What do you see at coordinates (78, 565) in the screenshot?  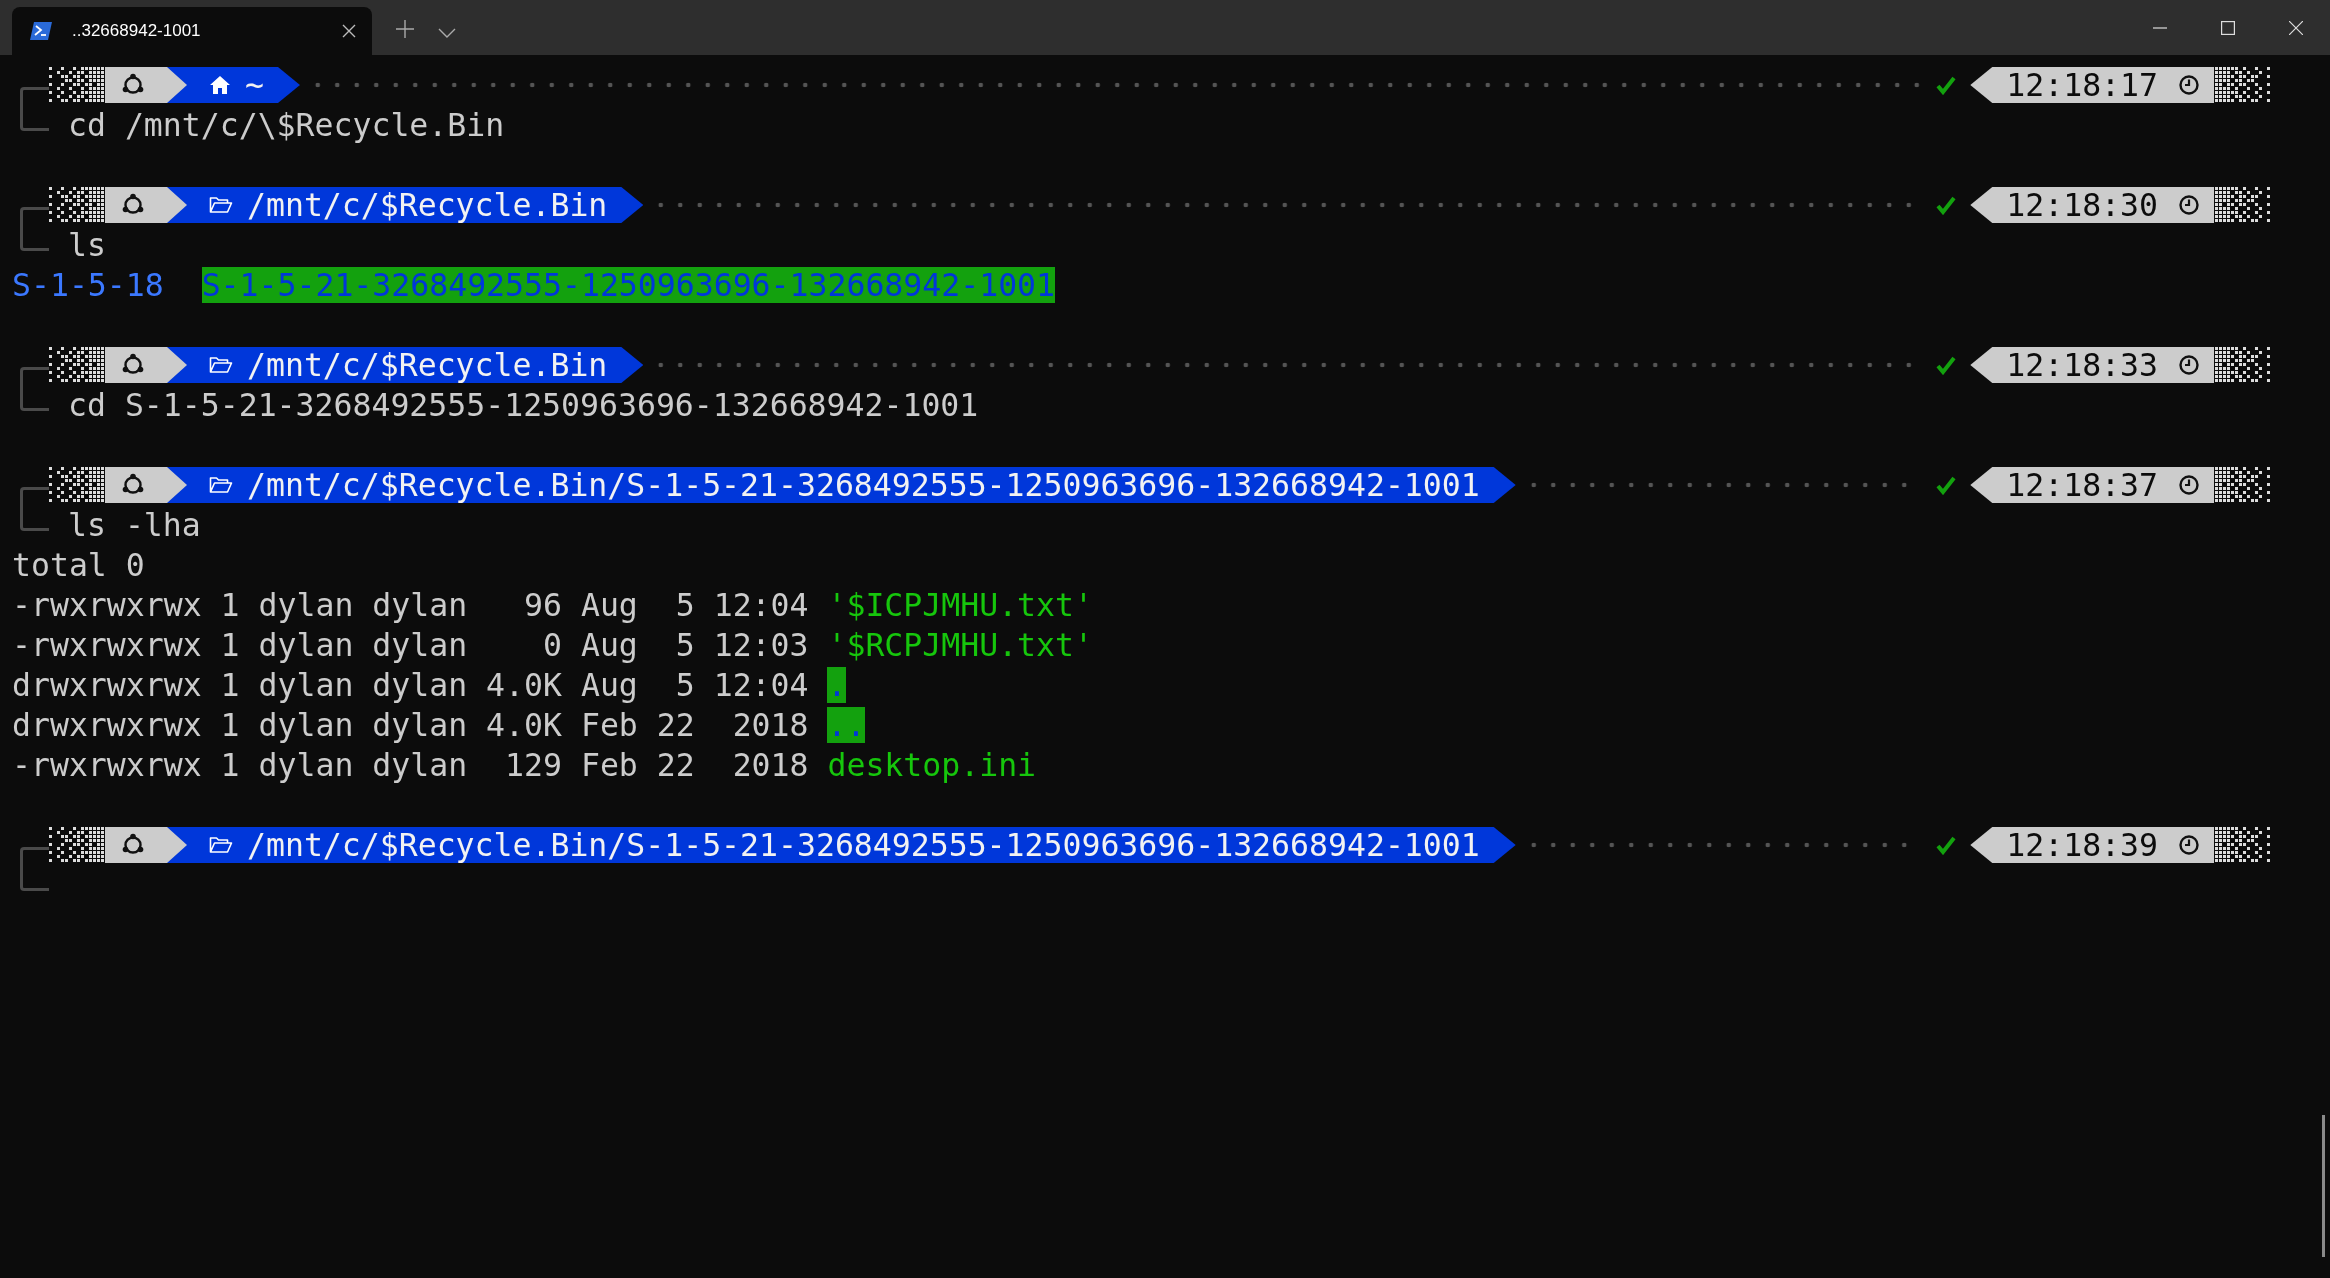 I see `output-text: total 0` at bounding box center [78, 565].